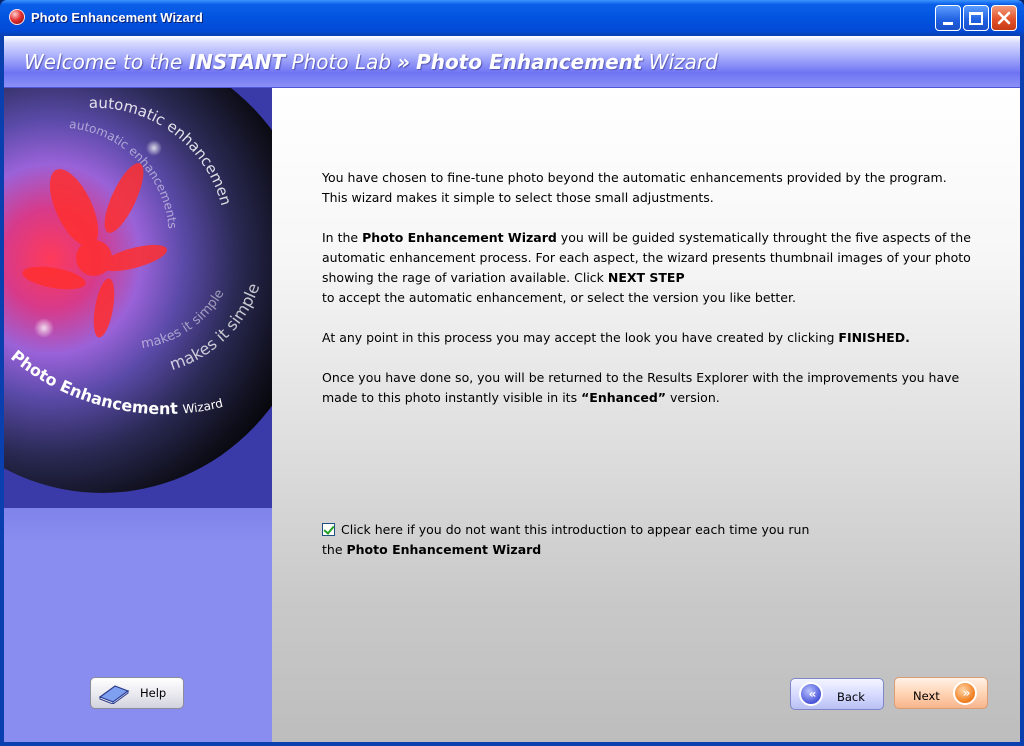 Image resolution: width=1024 pixels, height=746 pixels. I want to click on banner-text-instant: INSTANT, so click(237, 62).